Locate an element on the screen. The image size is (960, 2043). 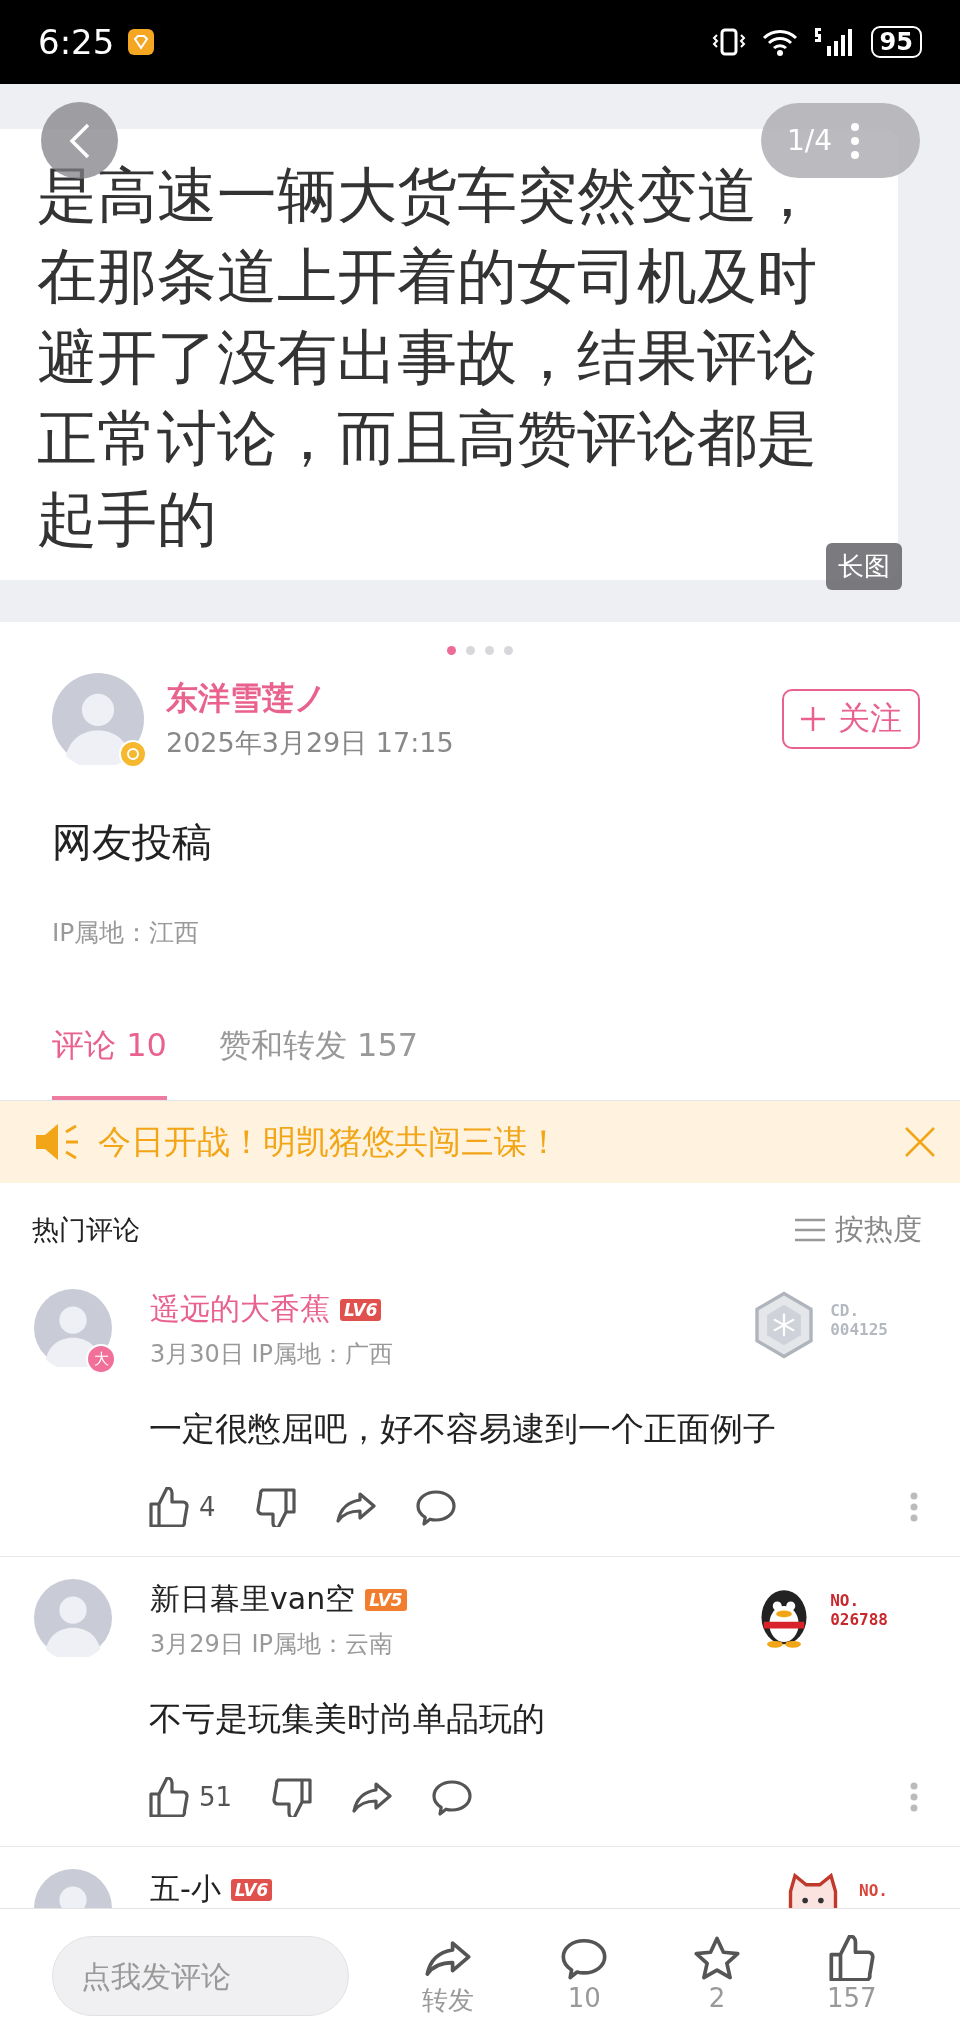
app-notification-icon is located at coordinates (141, 42).